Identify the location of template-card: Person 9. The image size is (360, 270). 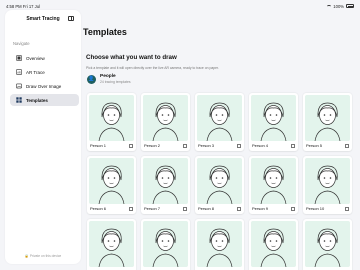
(273, 185).